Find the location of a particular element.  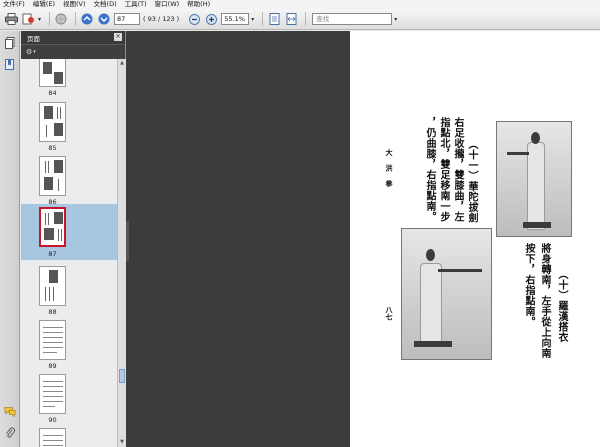

thumbnail-page-88: 88 is located at coordinates (69, 290).